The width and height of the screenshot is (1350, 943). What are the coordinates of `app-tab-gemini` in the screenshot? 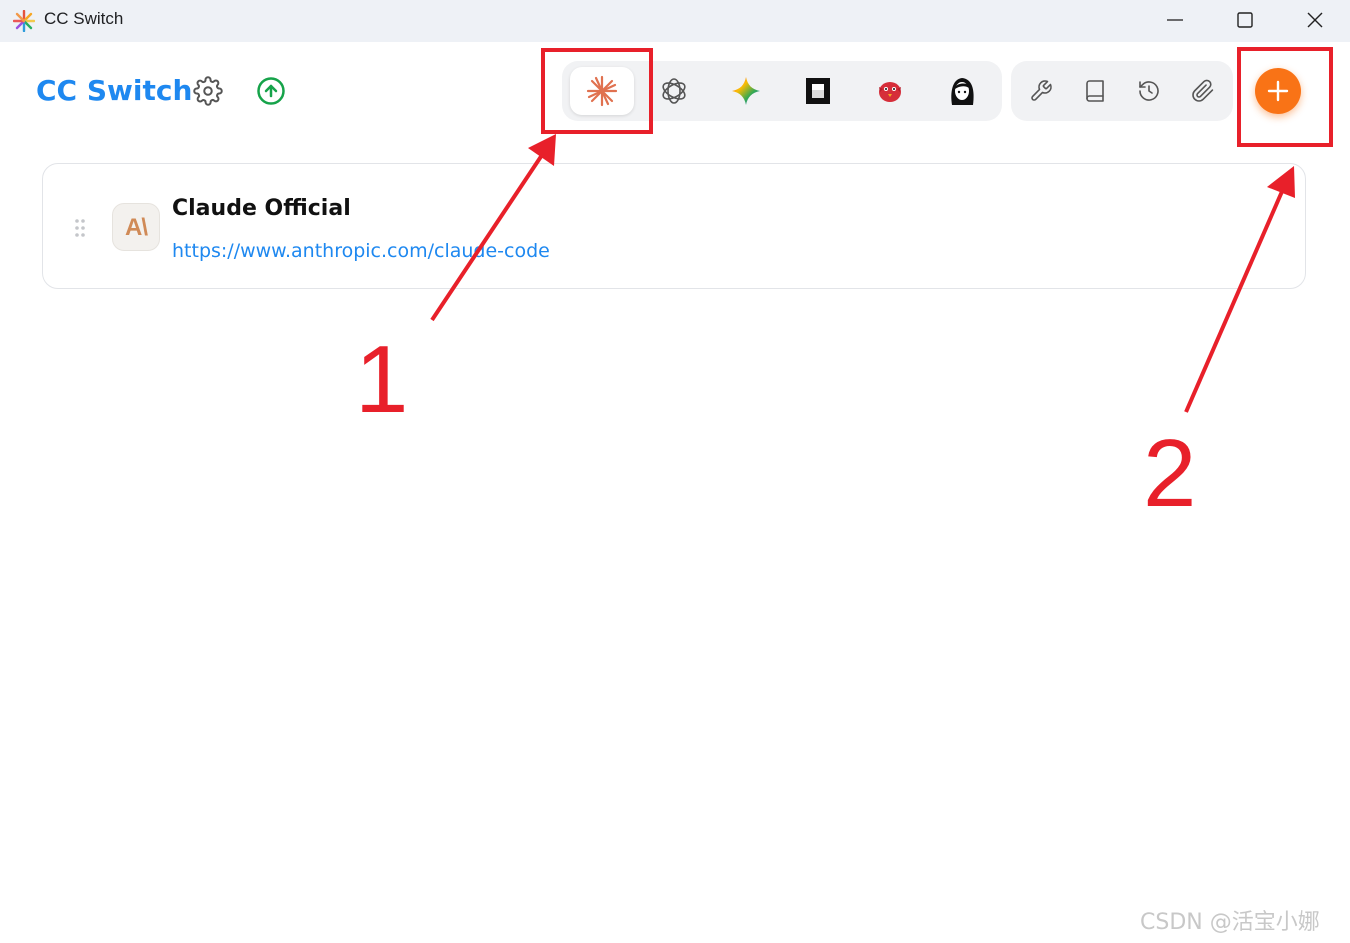 It's located at (746, 91).